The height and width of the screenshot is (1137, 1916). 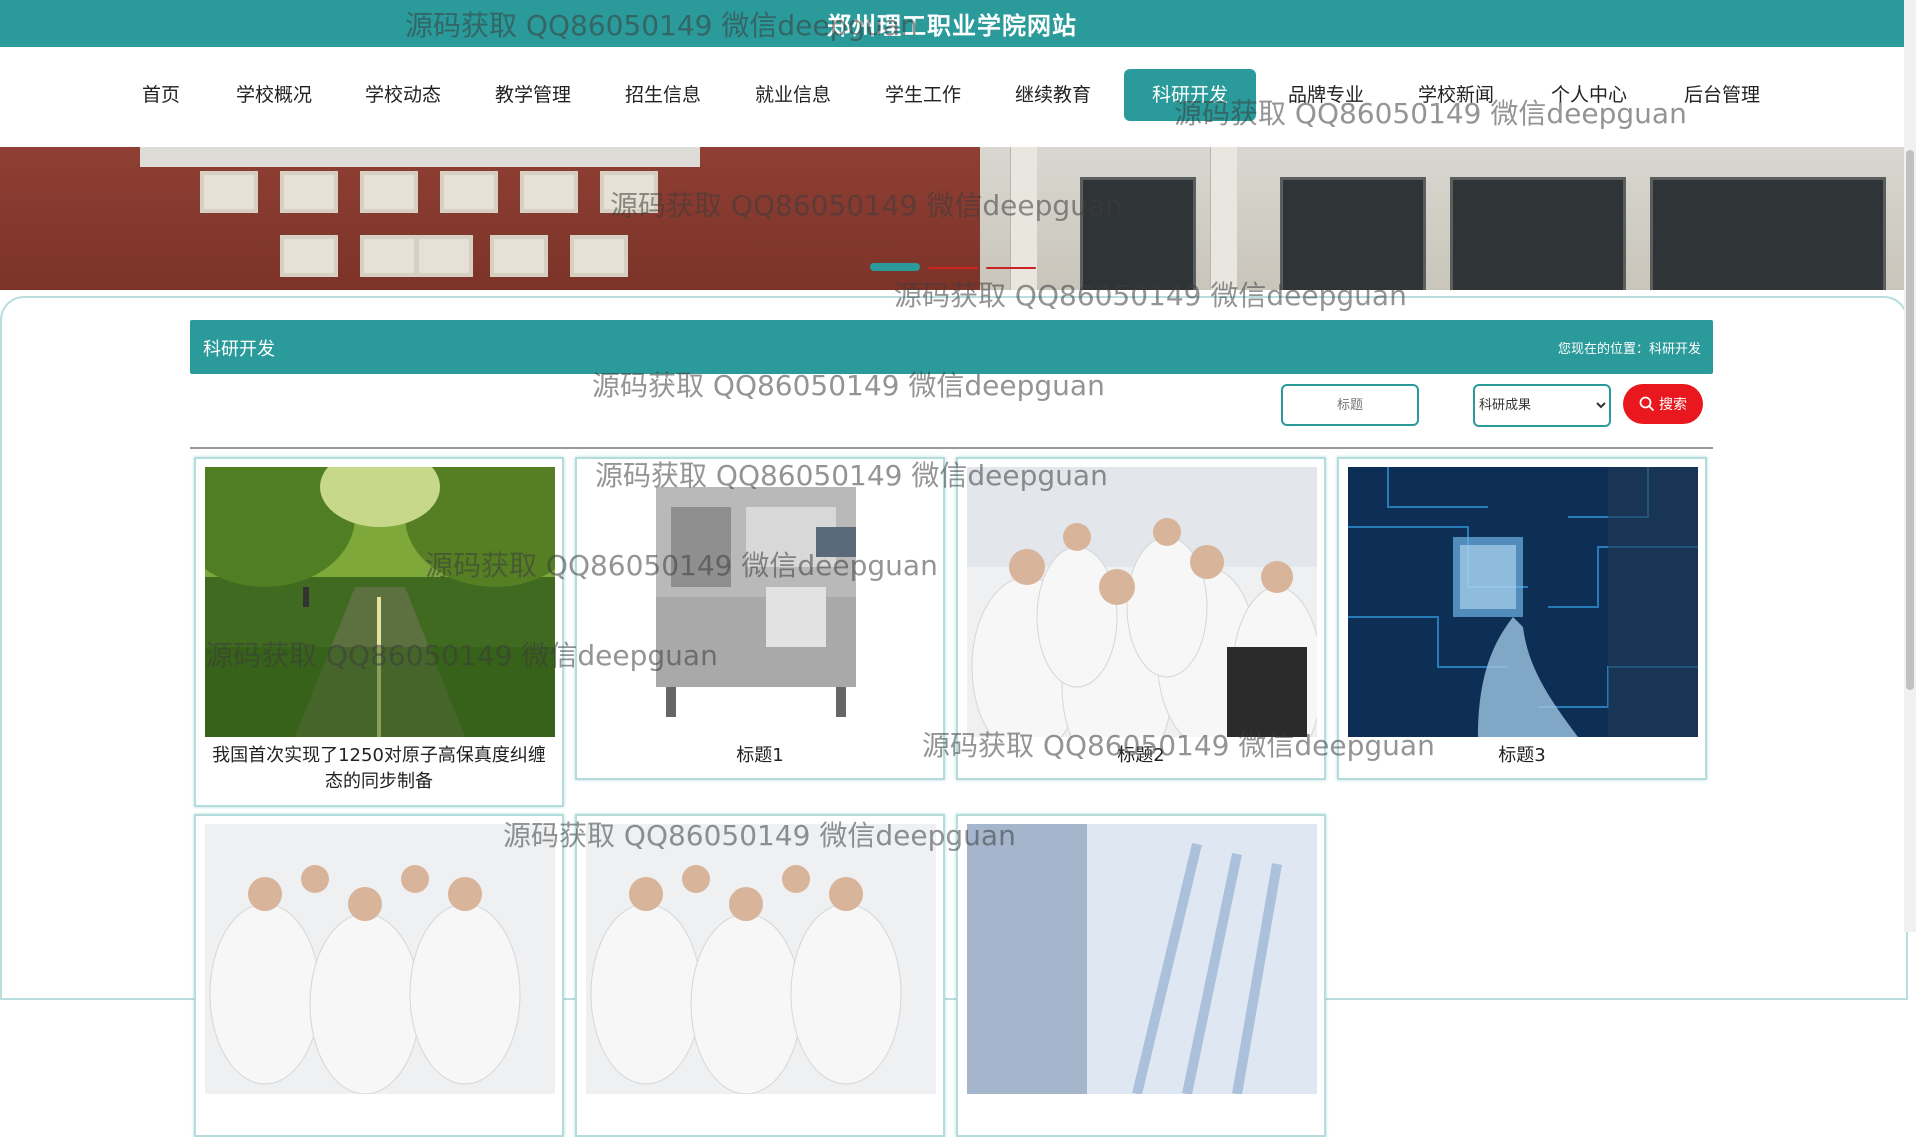 I want to click on nav-item-school-overview: 学校概况, so click(x=274, y=95).